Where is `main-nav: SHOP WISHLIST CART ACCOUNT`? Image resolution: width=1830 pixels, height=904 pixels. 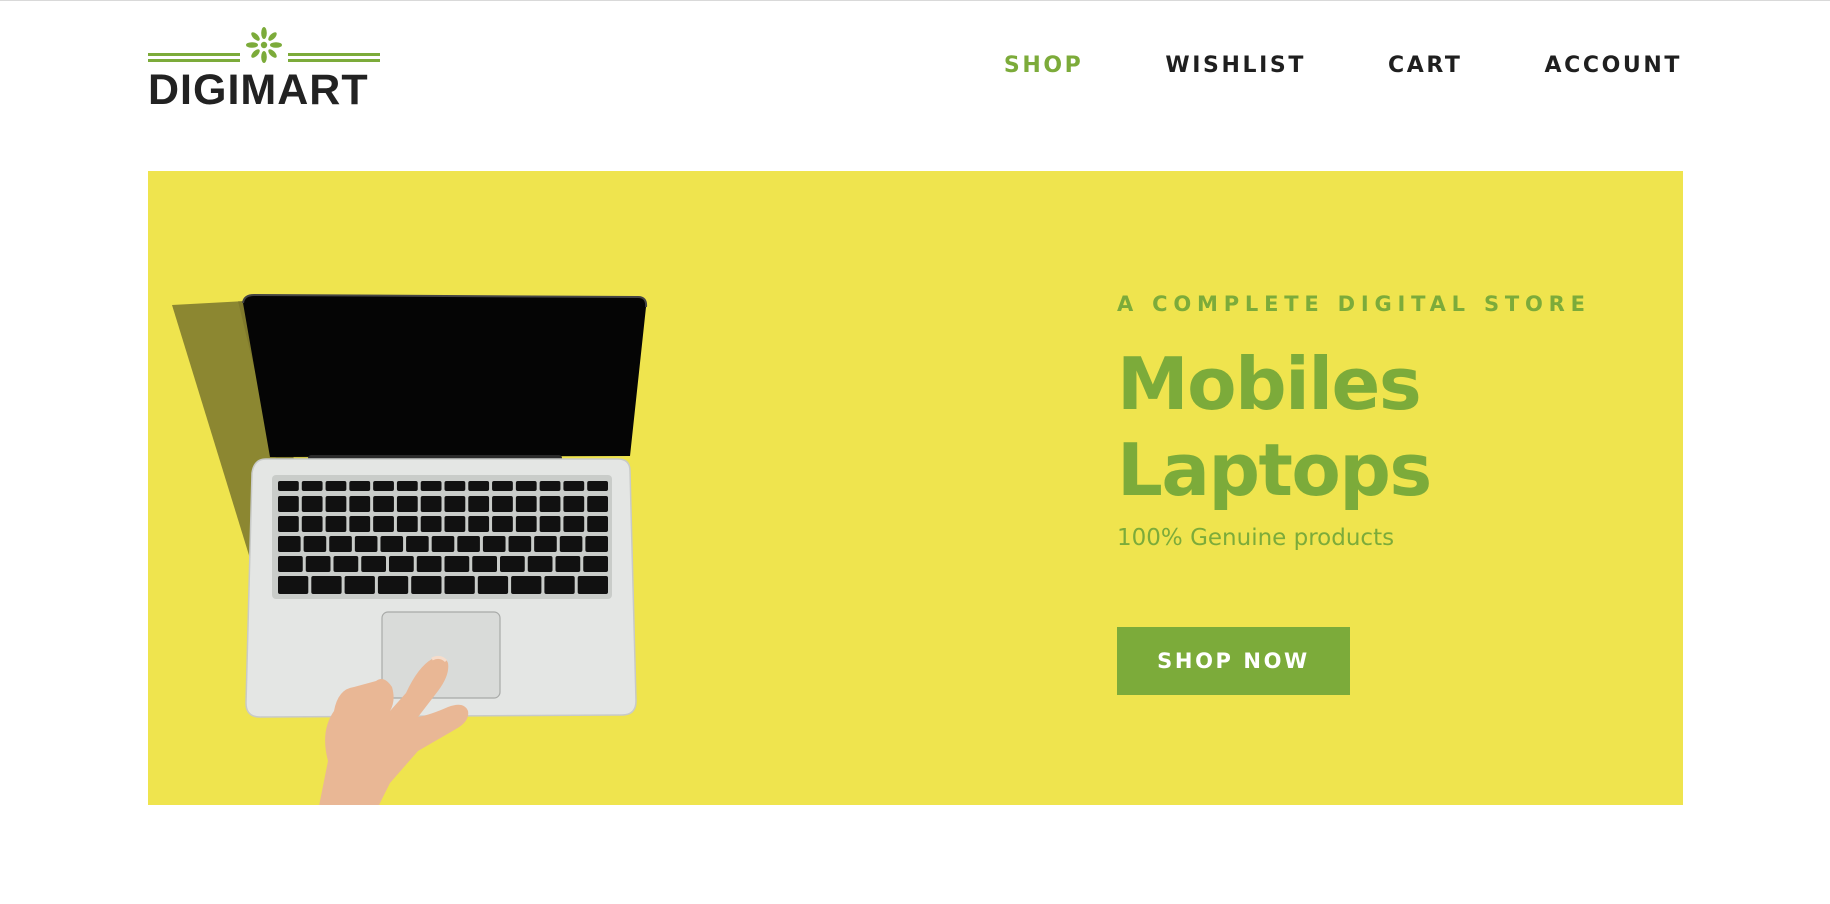
main-nav: SHOP WISHLIST CART ACCOUNT is located at coordinates (1302, 66).